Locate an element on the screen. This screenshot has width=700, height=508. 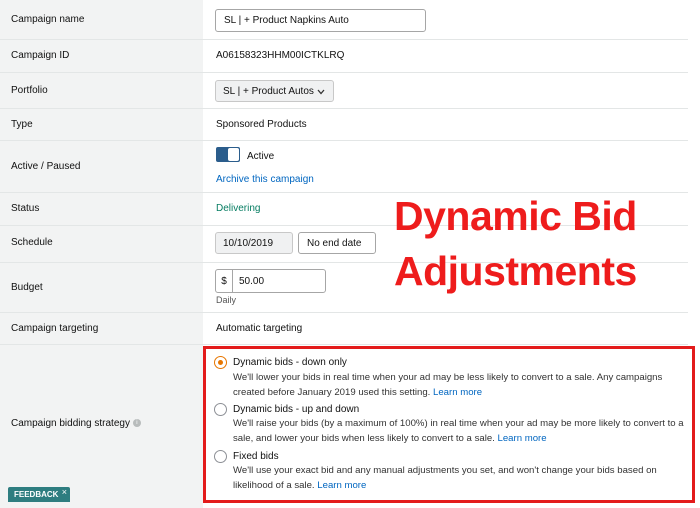
feedback-button: FEEDBACK × is located at coordinates (39, 494).